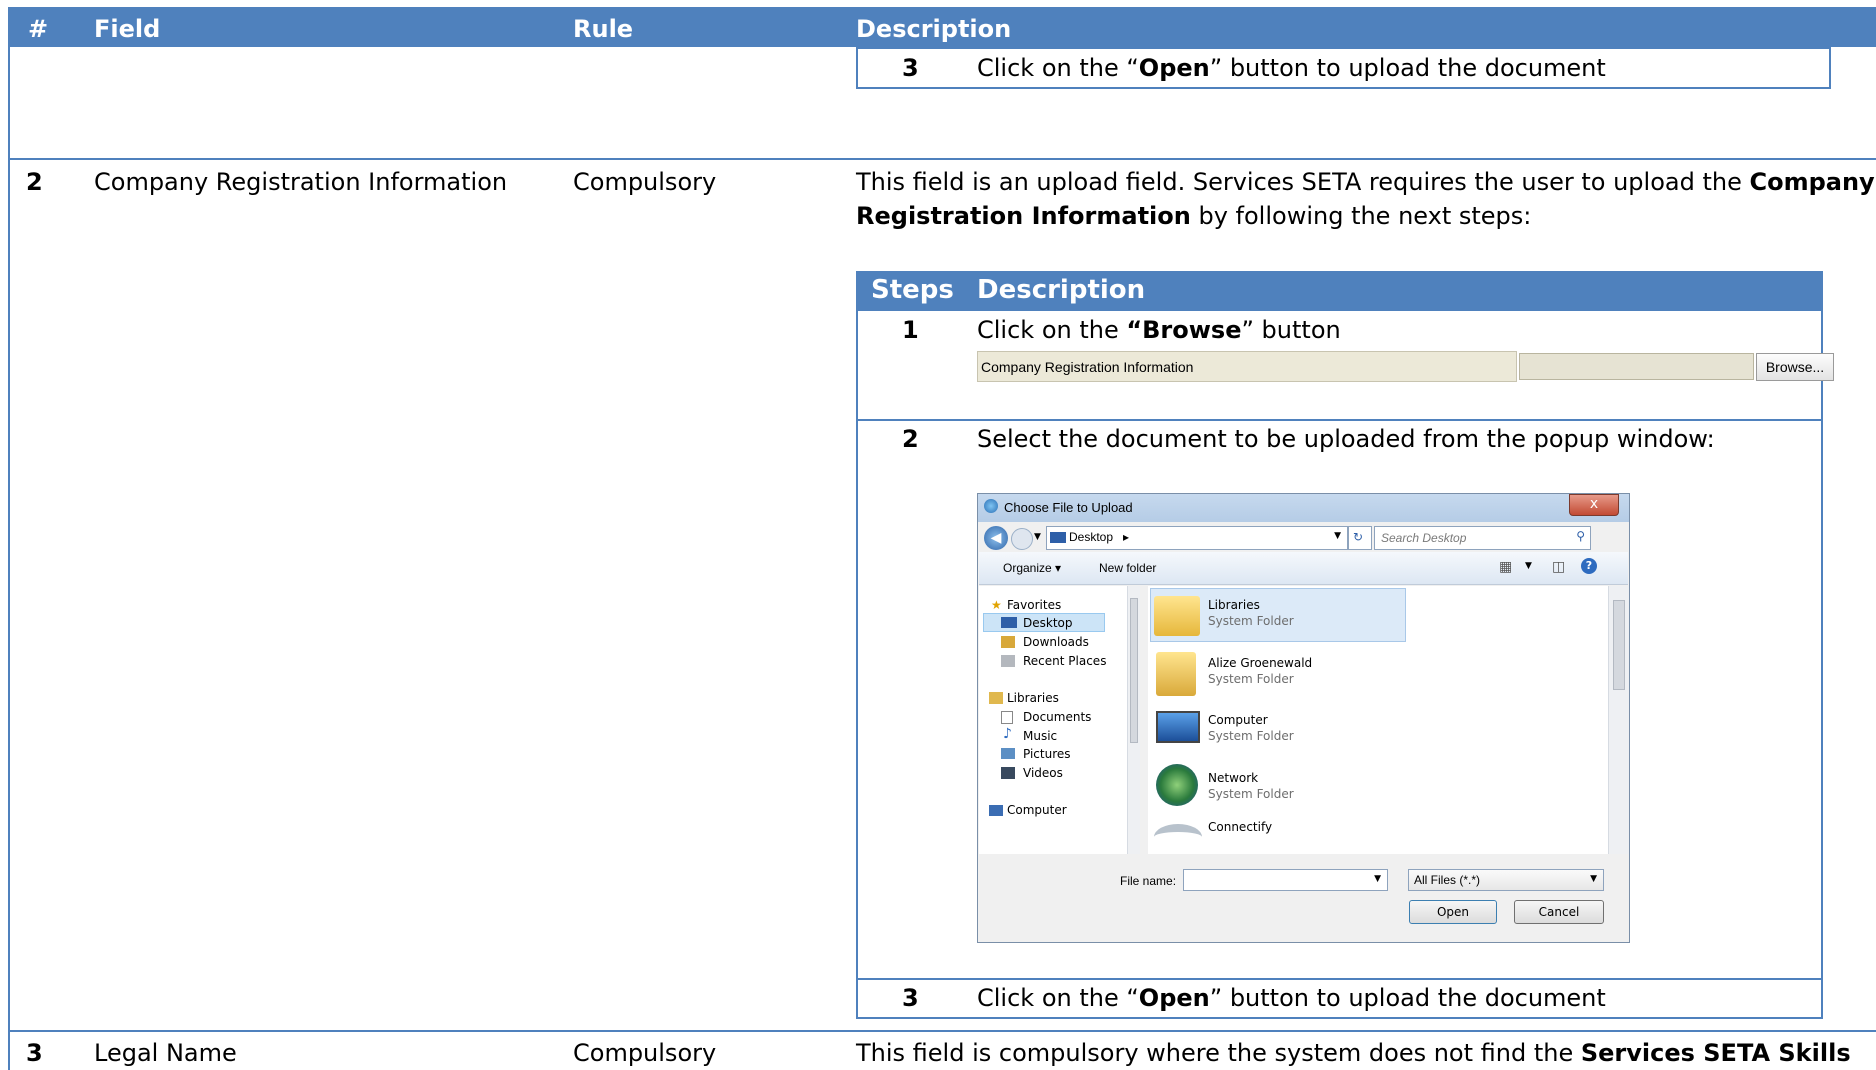  I want to click on nav-computer: Computer, so click(1037, 810).